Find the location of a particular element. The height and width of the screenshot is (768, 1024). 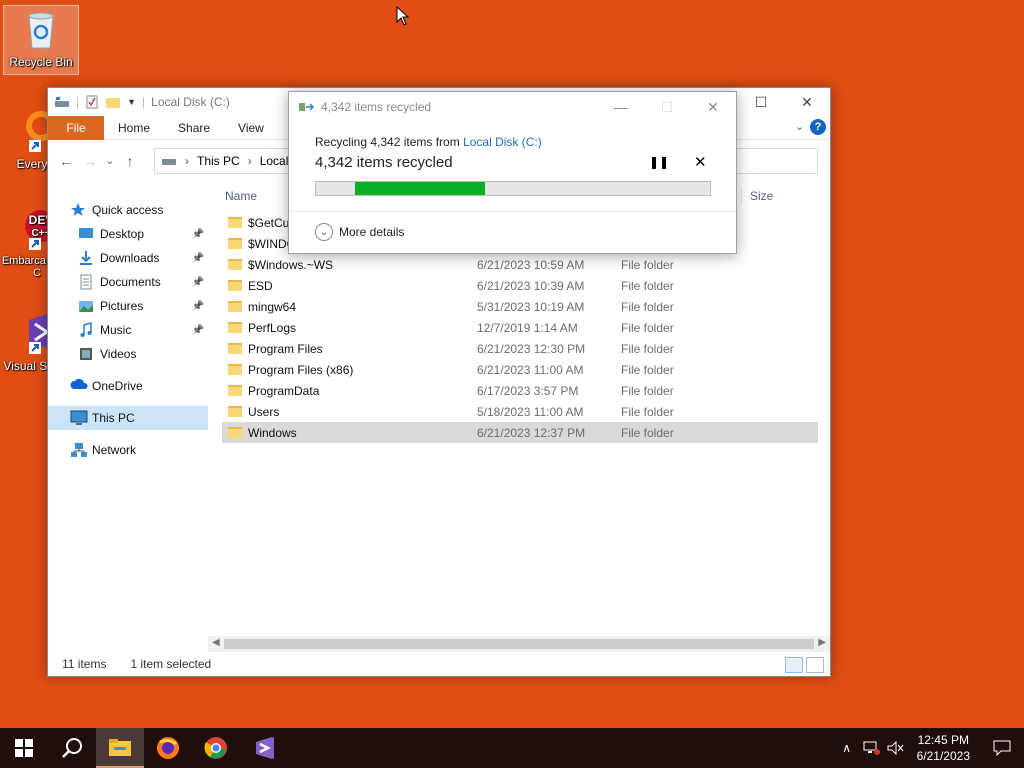

dialog-maximize-button: ☐ is located at coordinates (667, 107).